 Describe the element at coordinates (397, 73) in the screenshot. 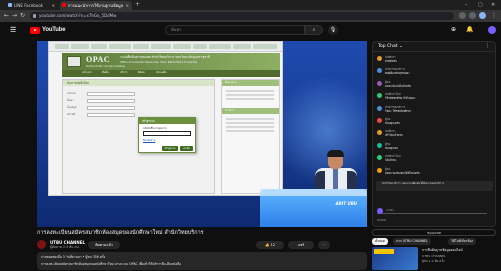

I see `chat-text: ยินดีต้อนรับทุกคนค่ะ` at that location.